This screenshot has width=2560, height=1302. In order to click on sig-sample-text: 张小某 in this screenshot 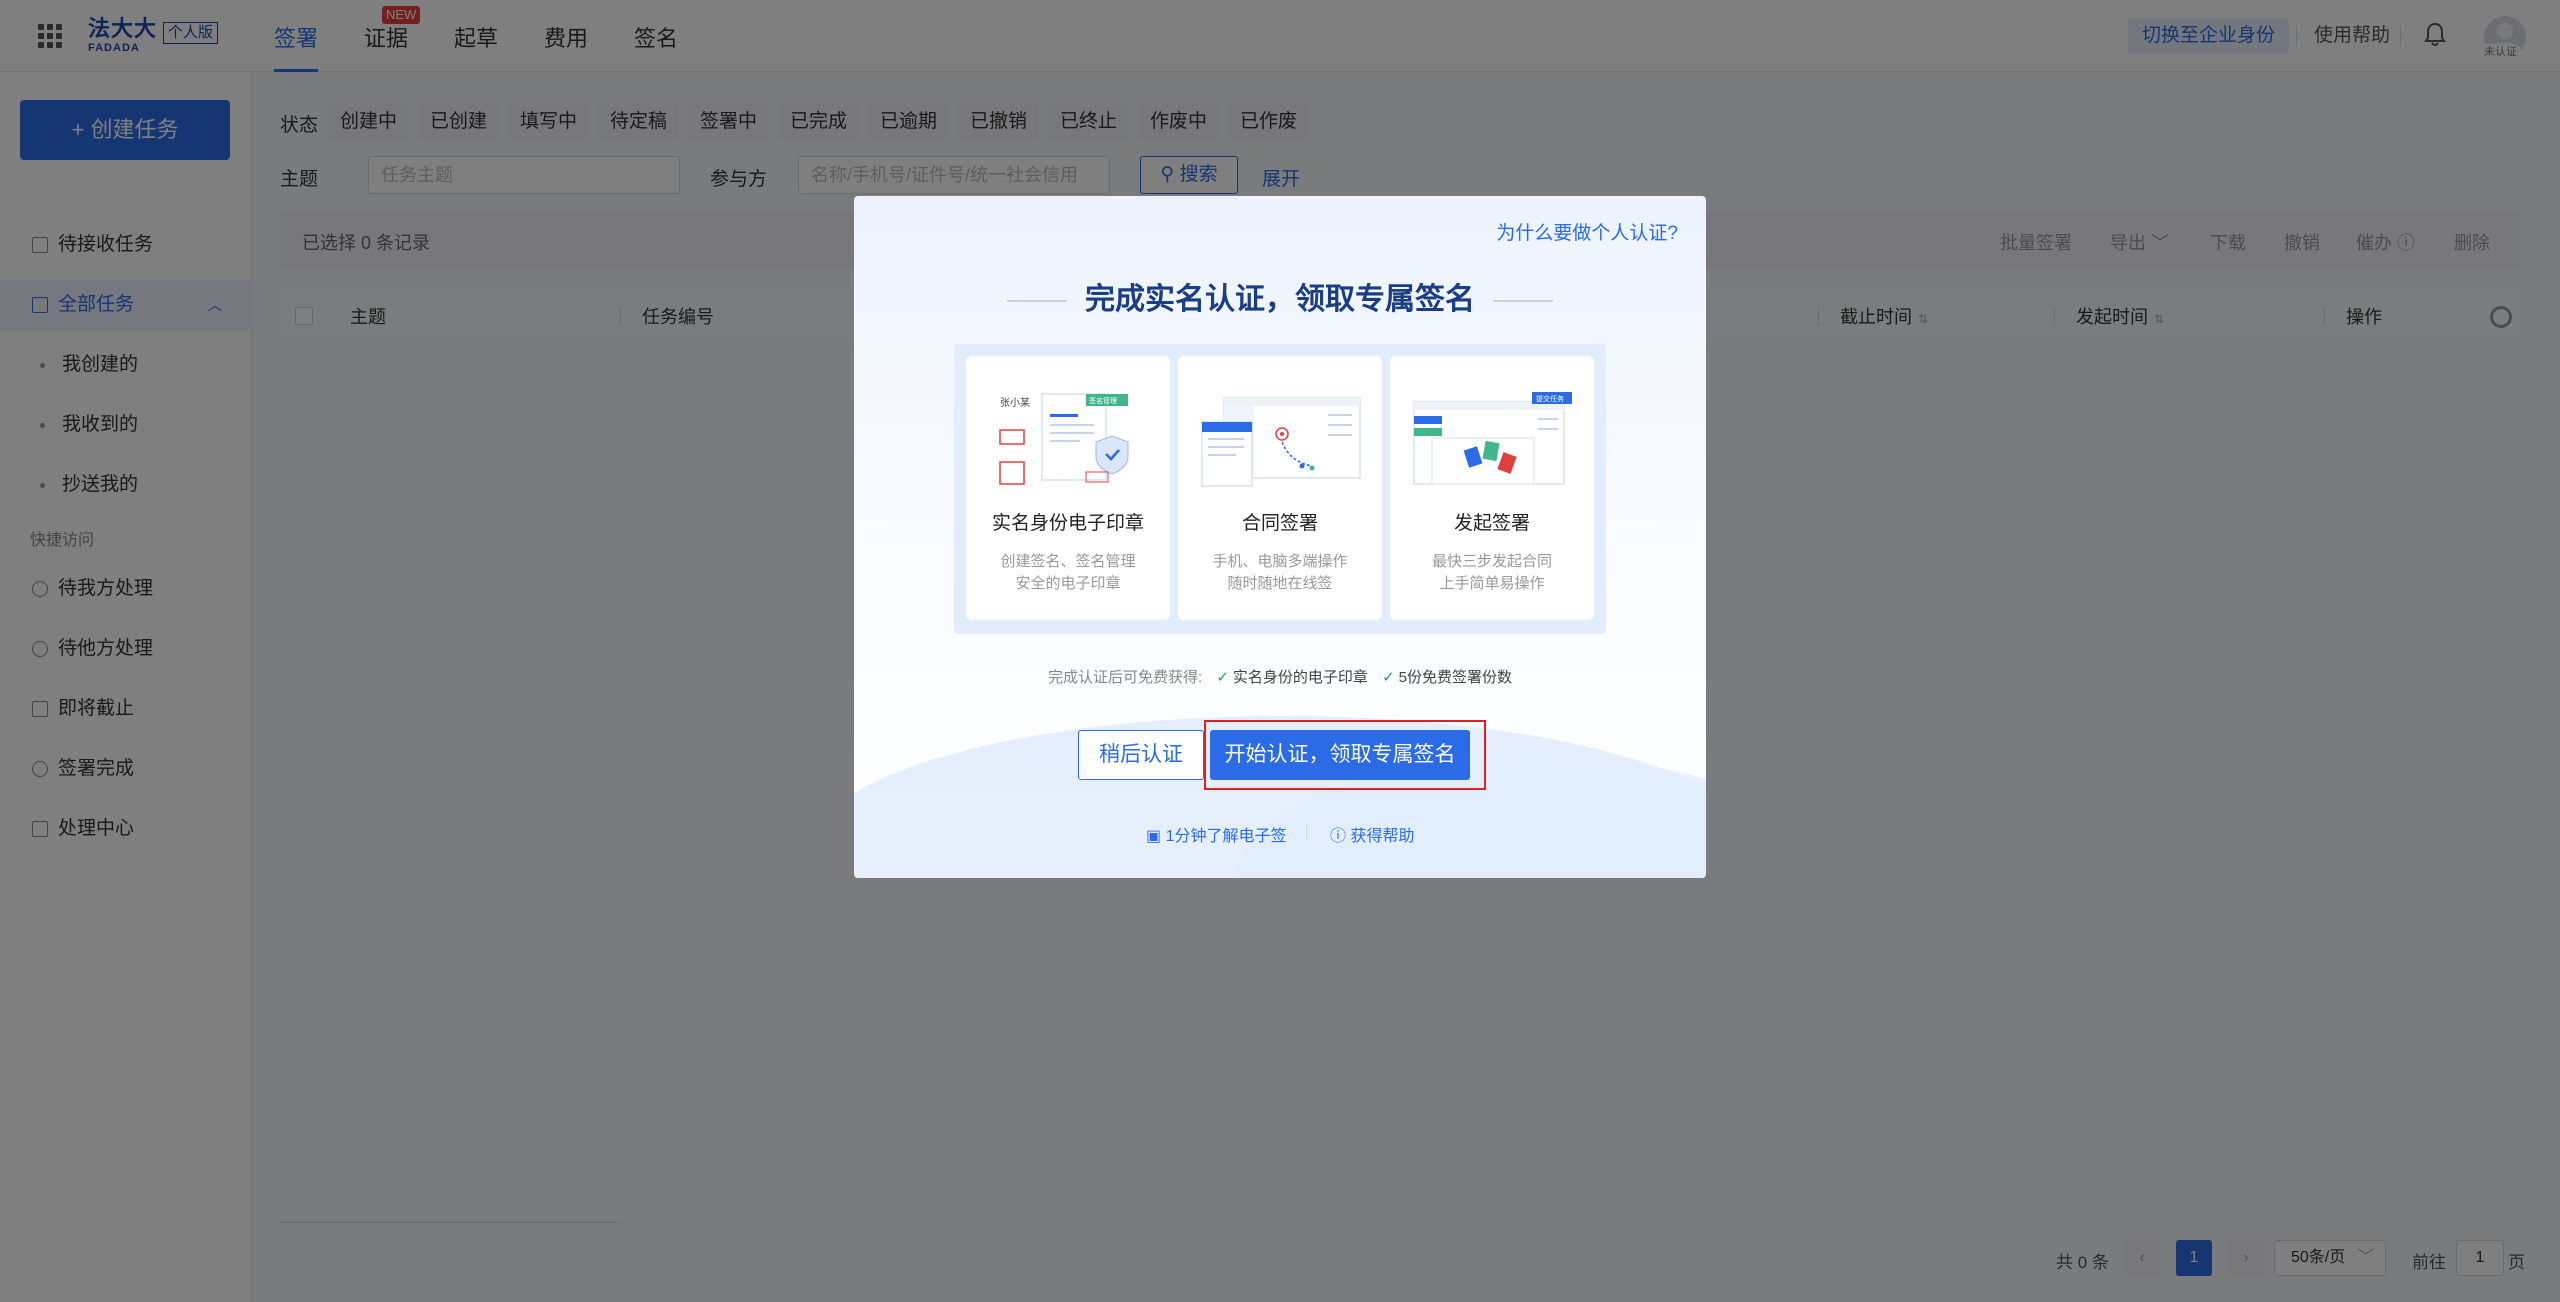, I will do `click(1015, 403)`.